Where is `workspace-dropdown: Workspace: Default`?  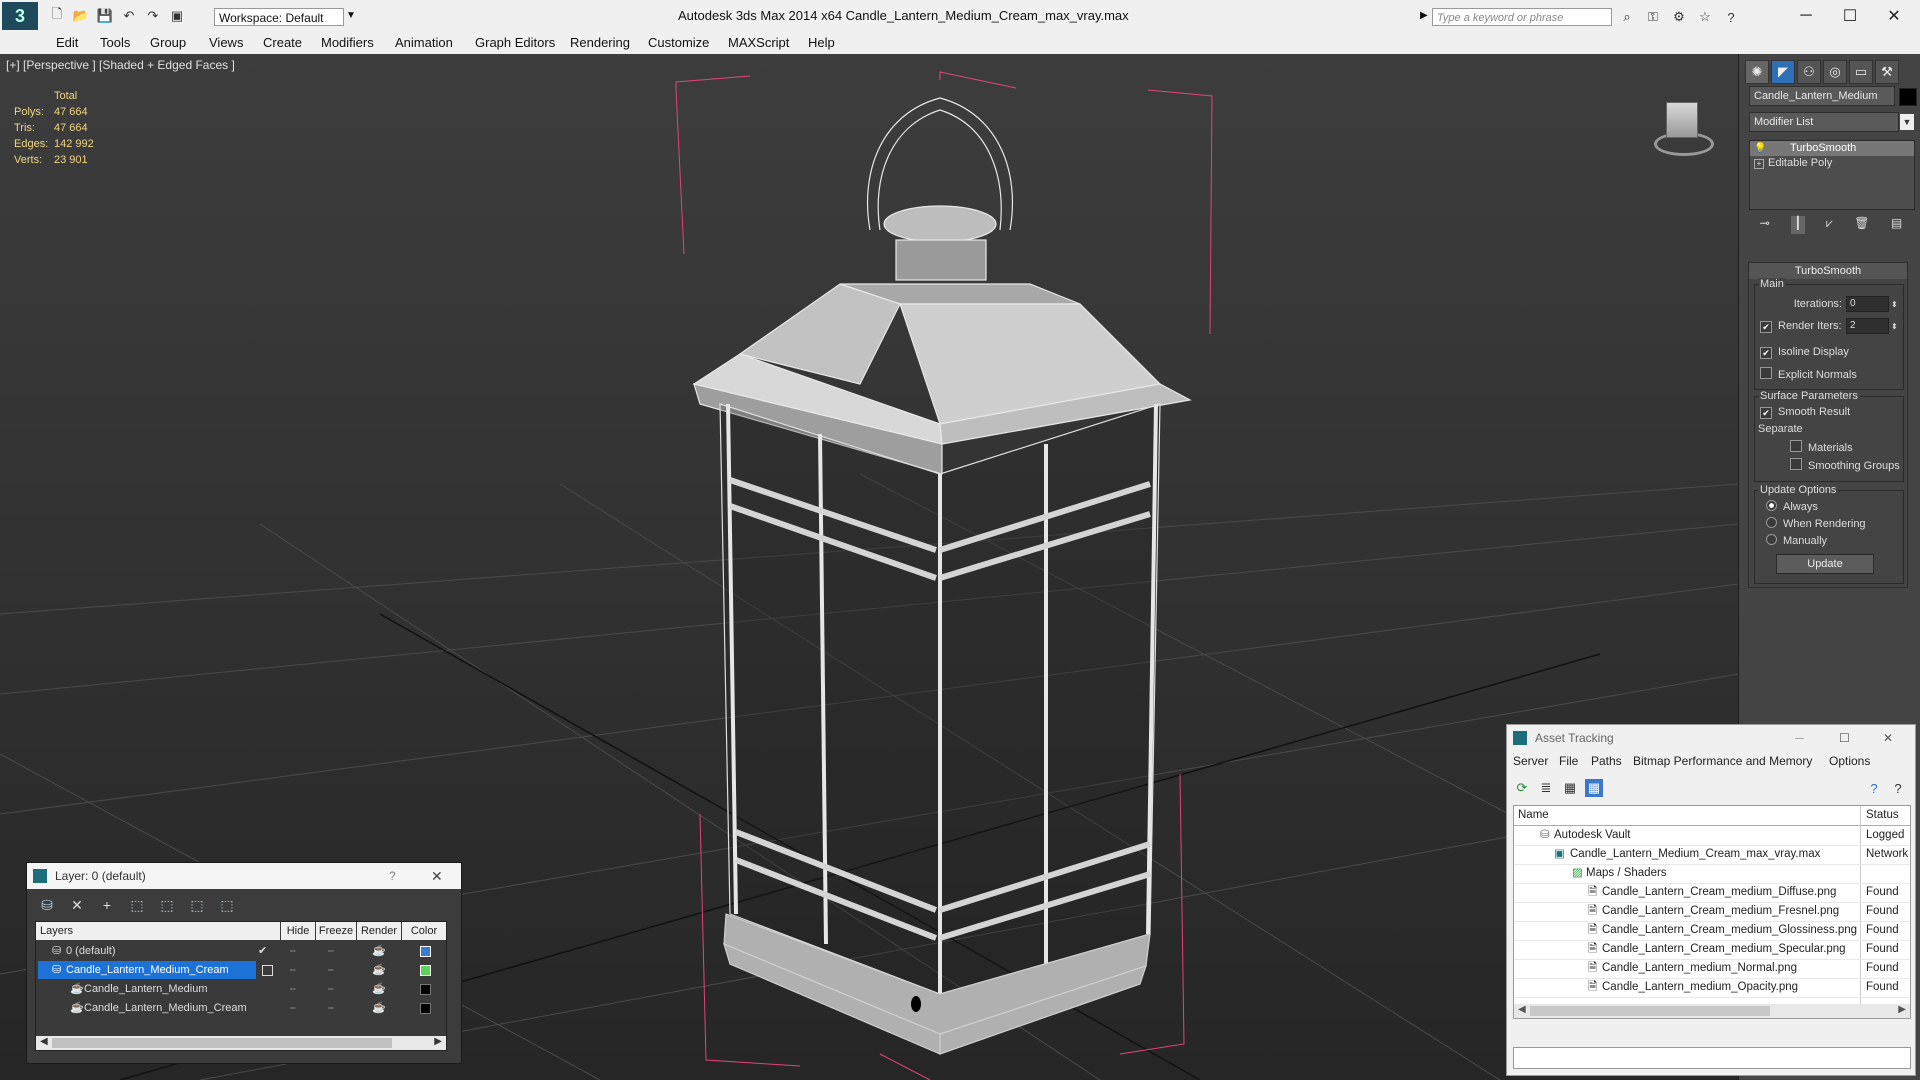 workspace-dropdown: Workspace: Default is located at coordinates (279, 17).